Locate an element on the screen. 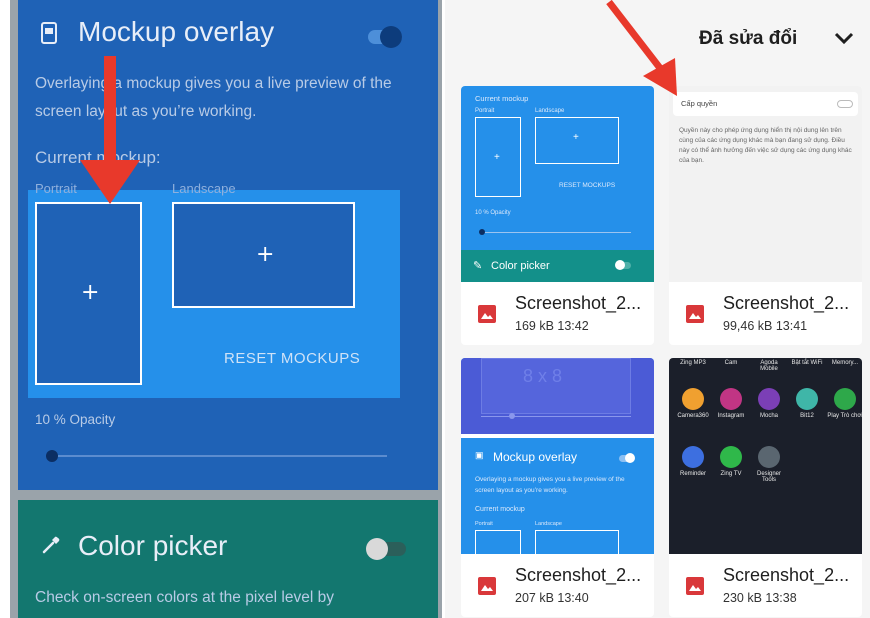  add-landscape-mockup-icon: + is located at coordinates (265, 254).